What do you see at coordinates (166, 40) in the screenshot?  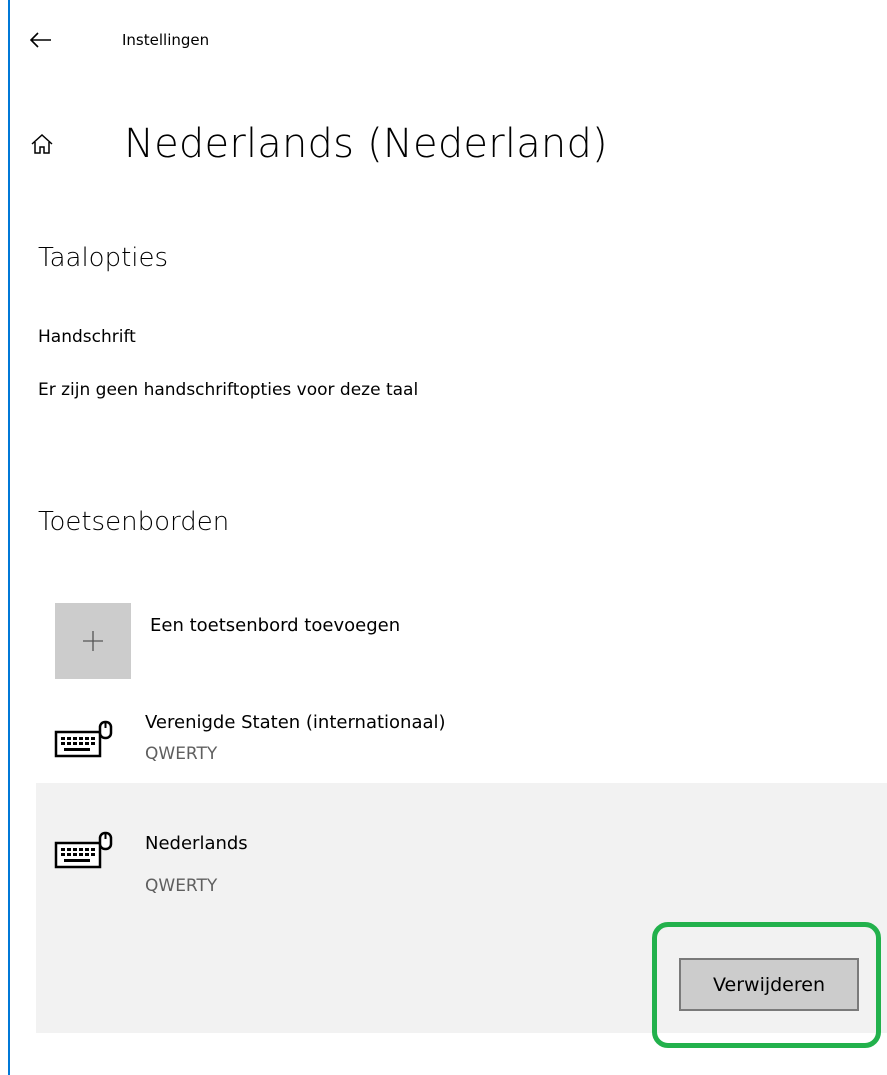 I see `app-title: Instellingen` at bounding box center [166, 40].